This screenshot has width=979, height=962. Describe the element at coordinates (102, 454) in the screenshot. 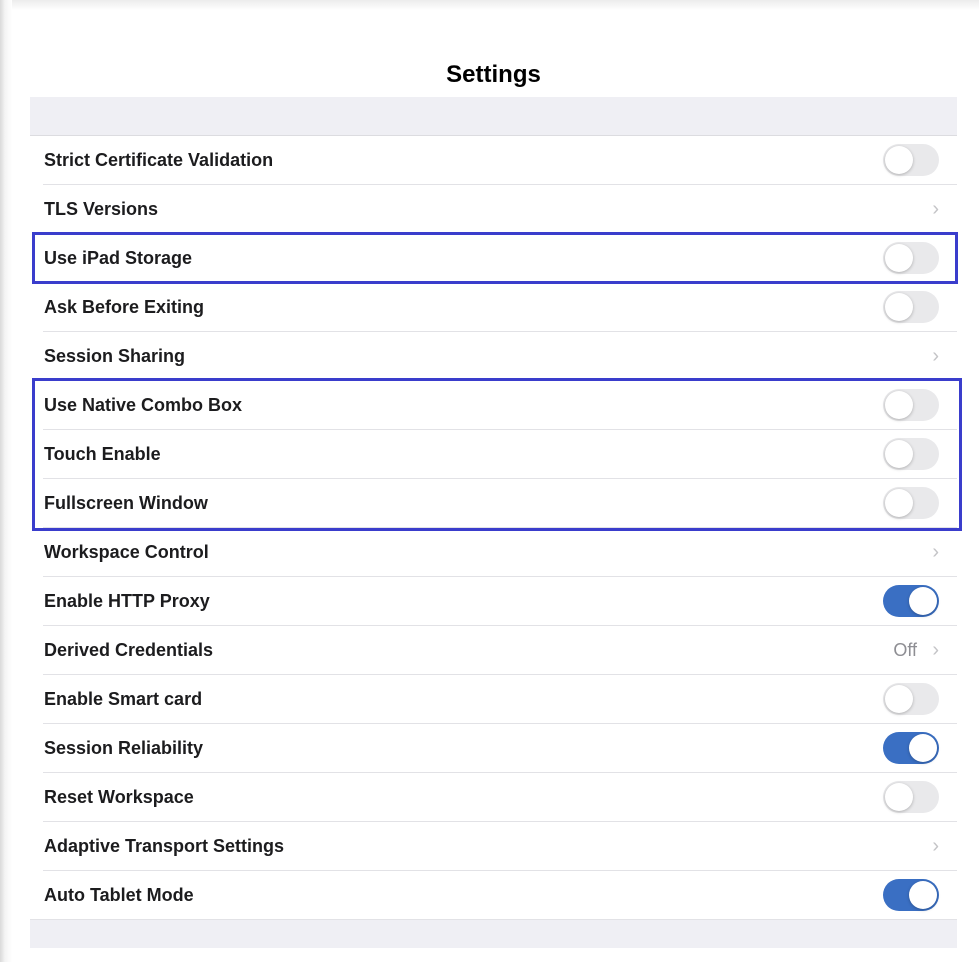

I see `setting-label: Touch Enable` at that location.